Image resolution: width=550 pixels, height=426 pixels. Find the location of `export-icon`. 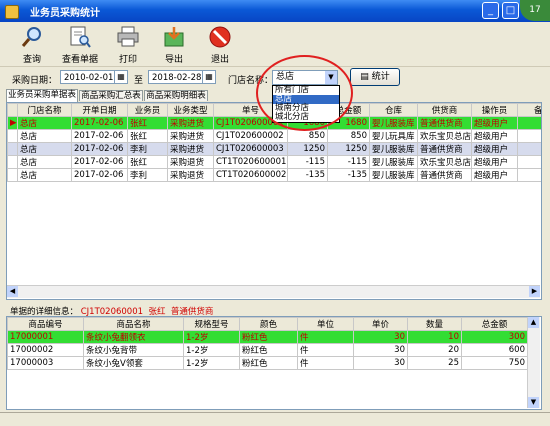

export-icon is located at coordinates (174, 37).